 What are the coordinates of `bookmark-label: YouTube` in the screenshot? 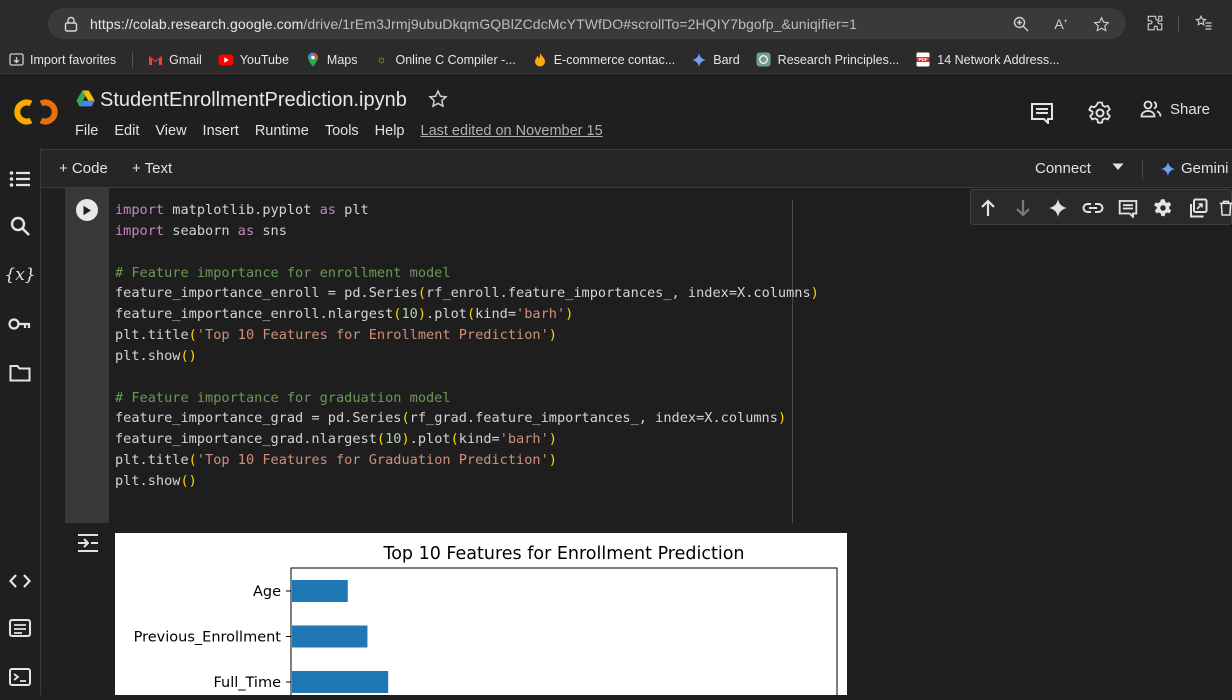 It's located at (264, 59).